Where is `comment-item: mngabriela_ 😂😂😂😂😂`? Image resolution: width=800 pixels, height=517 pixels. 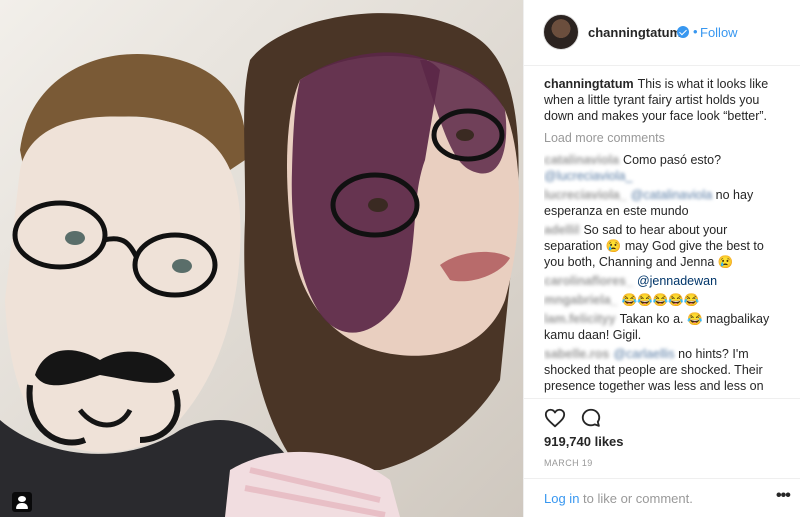
comment-item: mngabriela_ 😂😂😂😂😂 is located at coordinates (664, 300).